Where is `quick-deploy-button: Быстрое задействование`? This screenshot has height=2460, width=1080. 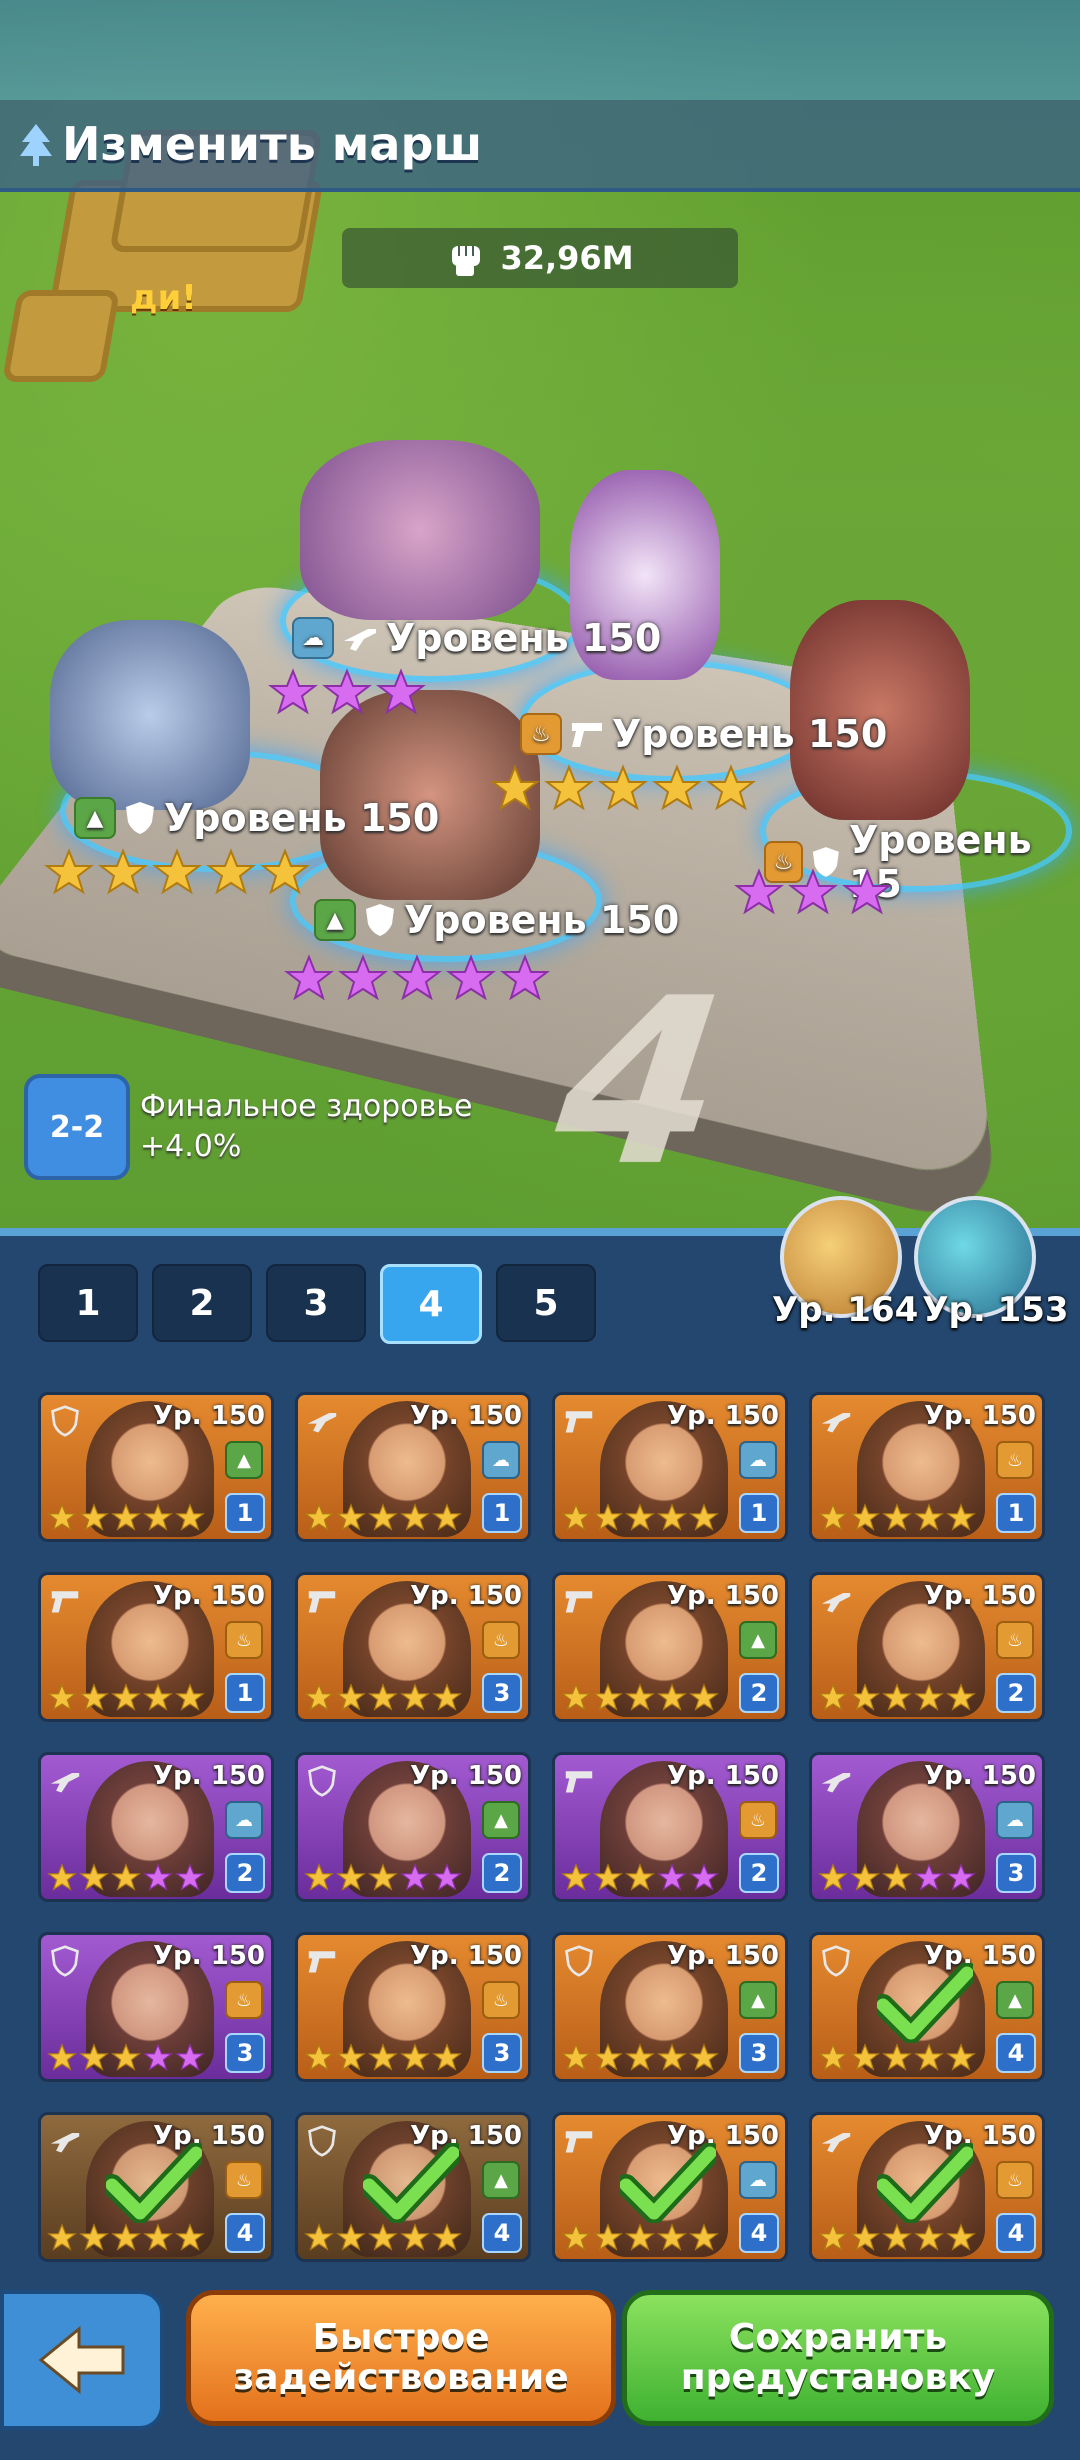
quick-deploy-button: Быстрое задействование is located at coordinates (401, 2358).